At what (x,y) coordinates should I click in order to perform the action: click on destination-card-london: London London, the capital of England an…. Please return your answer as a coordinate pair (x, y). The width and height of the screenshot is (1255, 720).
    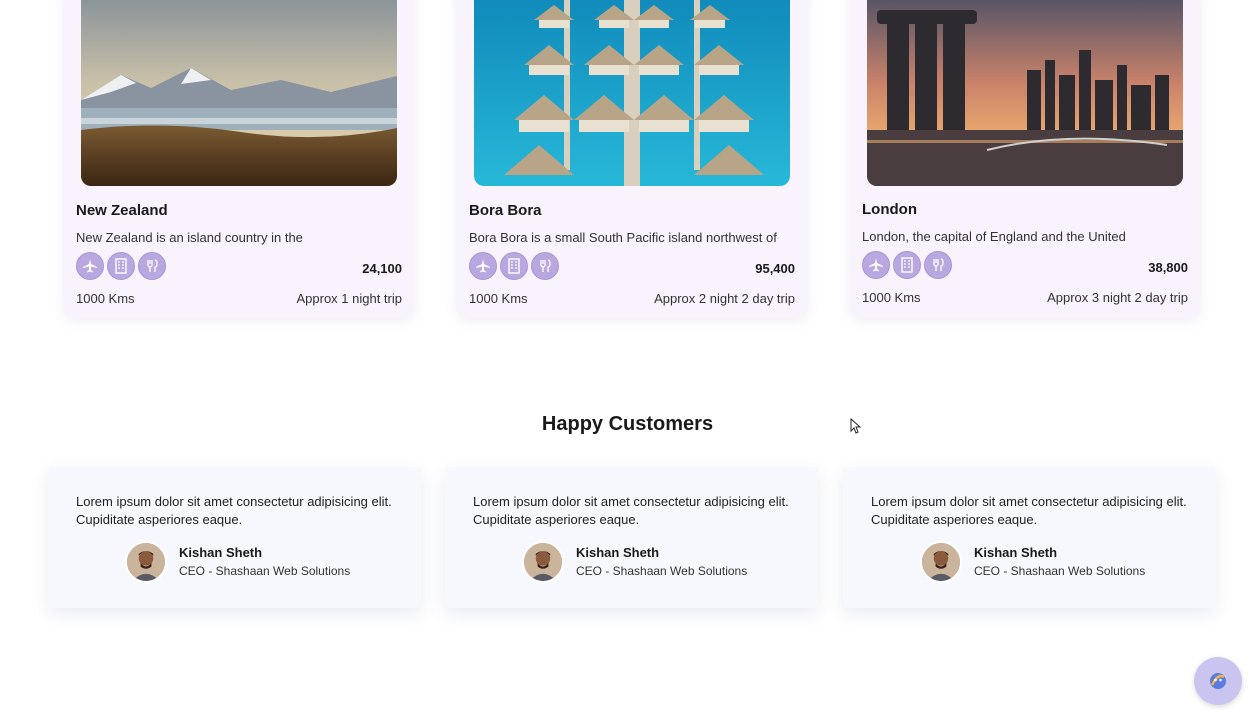
    Looking at the image, I should click on (1025, 159).